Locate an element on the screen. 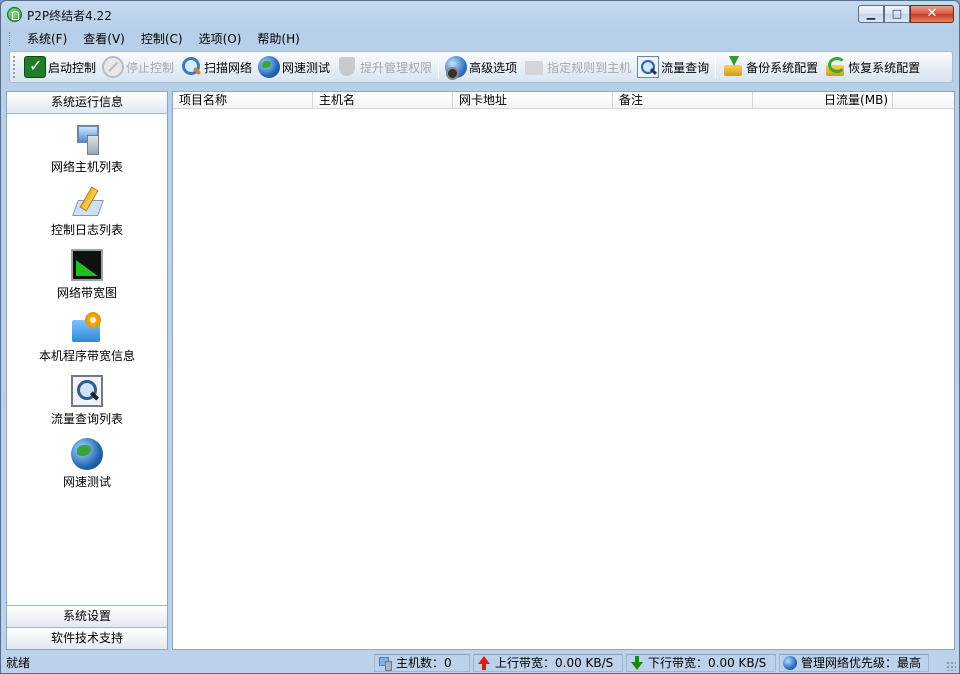  column-note: 备注 is located at coordinates (683, 100).